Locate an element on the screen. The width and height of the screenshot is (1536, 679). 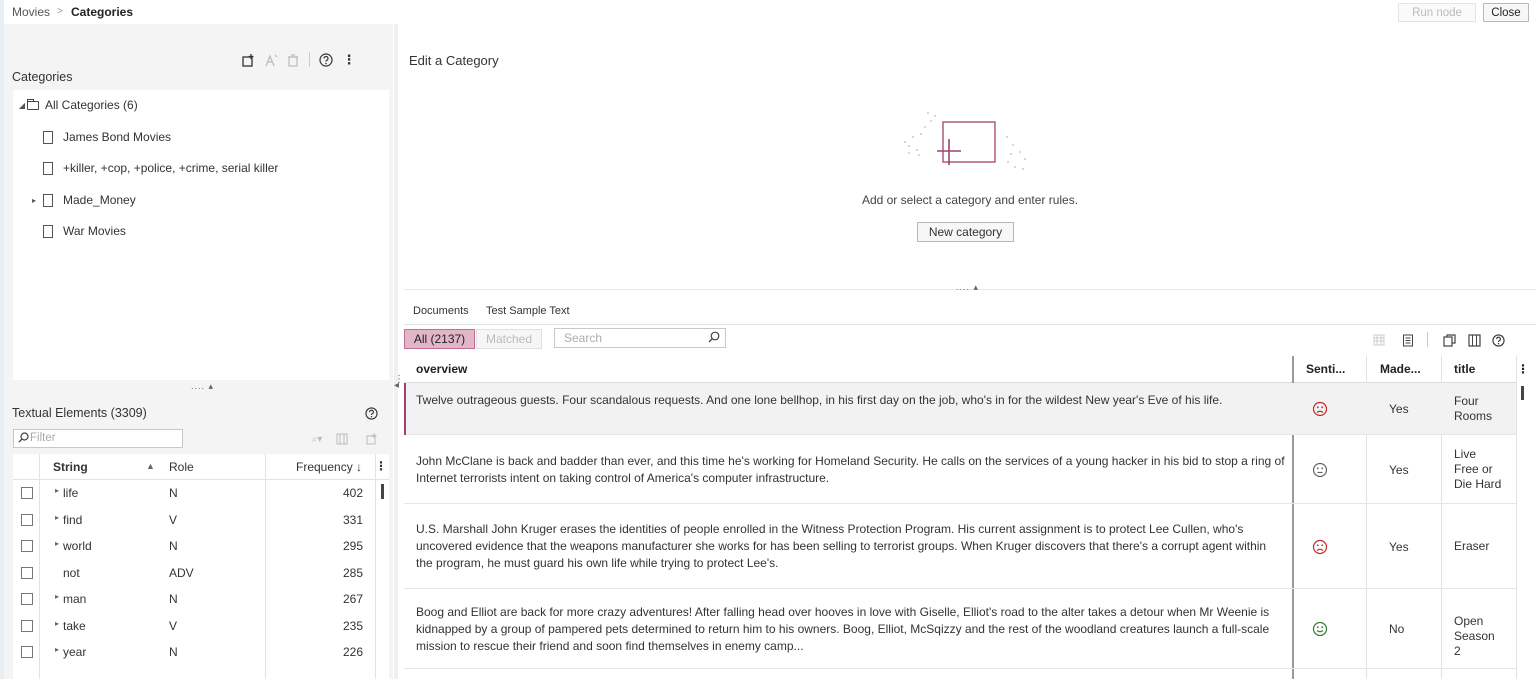
tree-item-all-categories: ◢ All Categories (6) is located at coordinates (77, 105).